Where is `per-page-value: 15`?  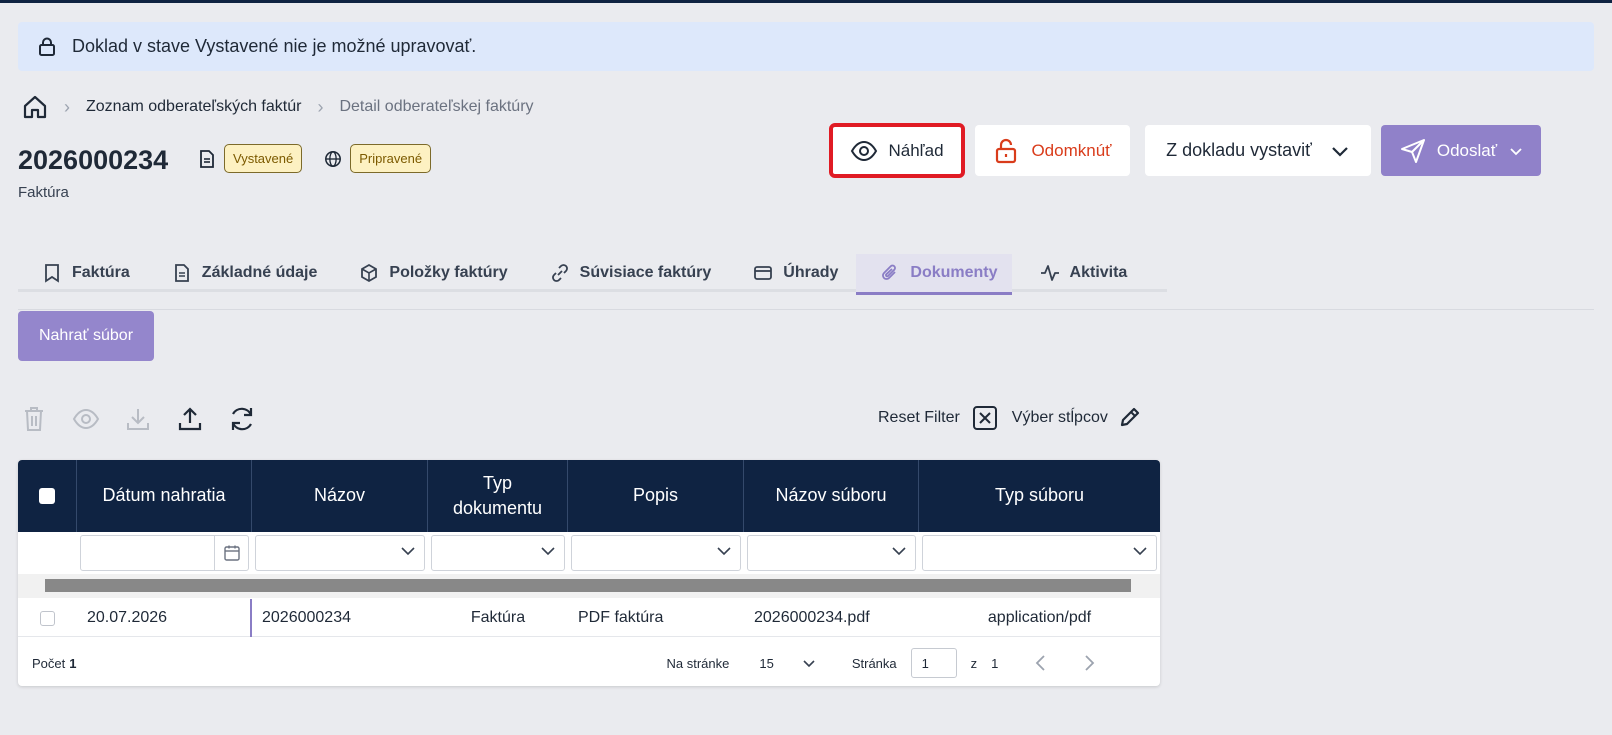
per-page-value: 15 is located at coordinates (766, 663).